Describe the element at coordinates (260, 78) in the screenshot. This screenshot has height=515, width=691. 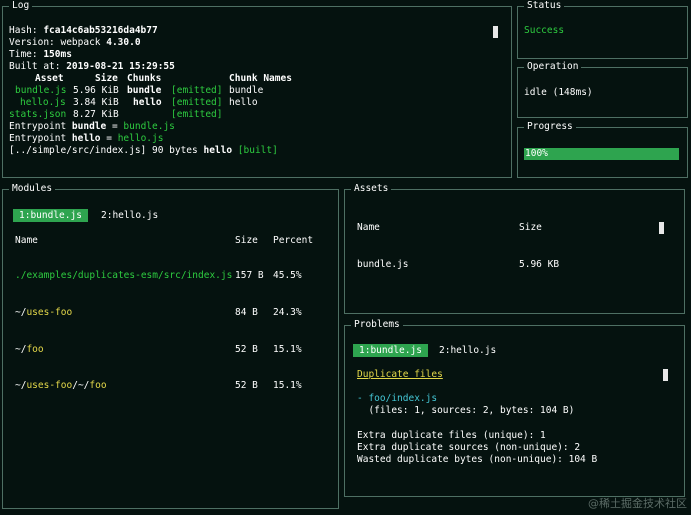
I see `log-header-chunk-names: Chunk Names` at that location.